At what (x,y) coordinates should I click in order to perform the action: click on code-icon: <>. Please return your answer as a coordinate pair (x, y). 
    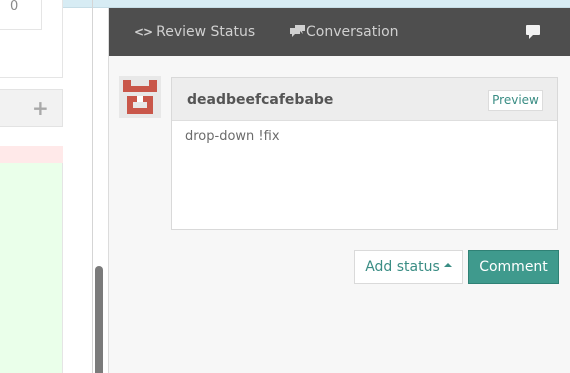
    Looking at the image, I should click on (143, 32).